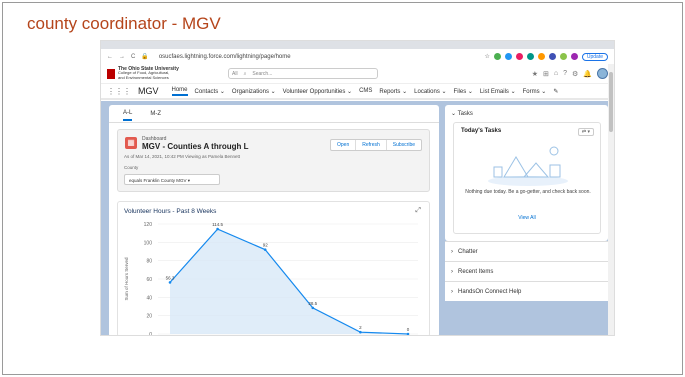 The height and width of the screenshot is (377, 685). Describe the element at coordinates (206, 91) in the screenshot. I see `nav-item-label: Contacts` at that location.